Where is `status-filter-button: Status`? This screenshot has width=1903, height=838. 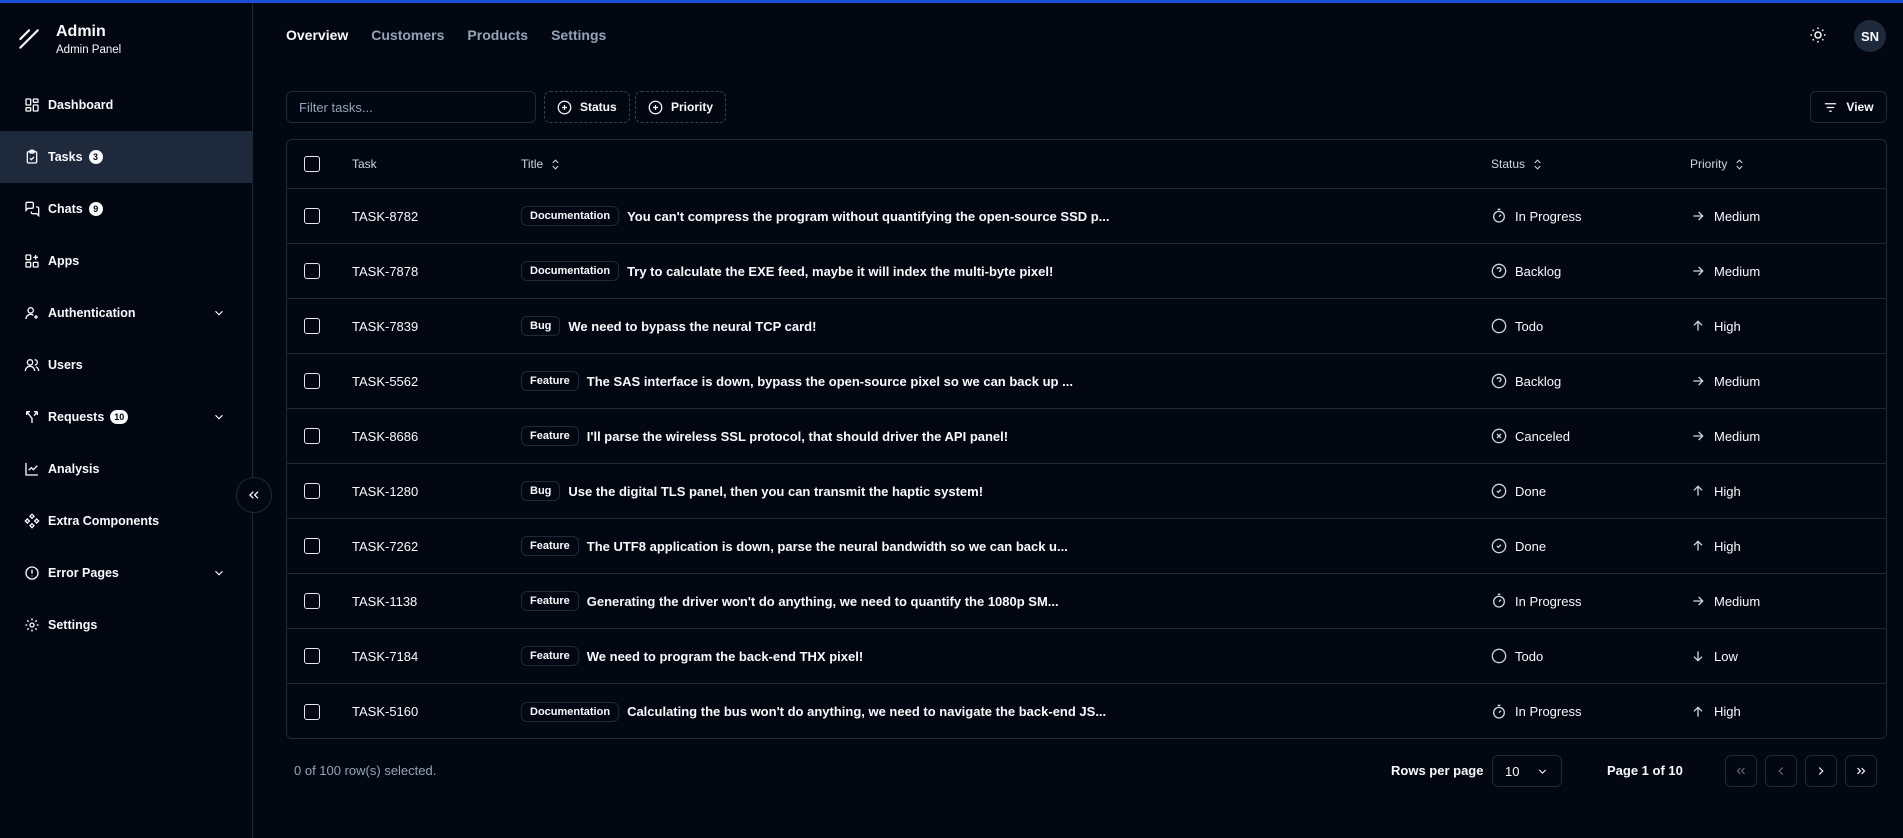 status-filter-button: Status is located at coordinates (587, 107).